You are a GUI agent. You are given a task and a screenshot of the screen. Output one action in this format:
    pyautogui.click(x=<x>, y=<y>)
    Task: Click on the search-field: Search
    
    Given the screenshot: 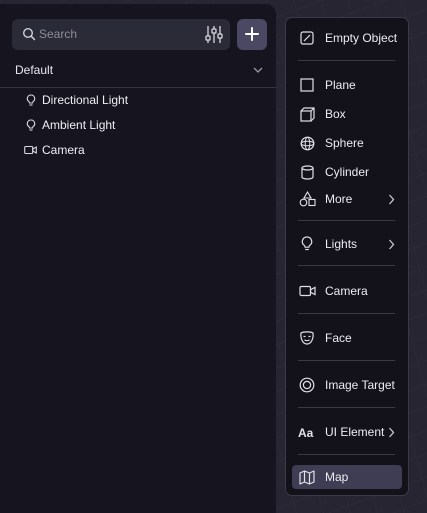 What is the action you would take?
    pyautogui.click(x=121, y=34)
    